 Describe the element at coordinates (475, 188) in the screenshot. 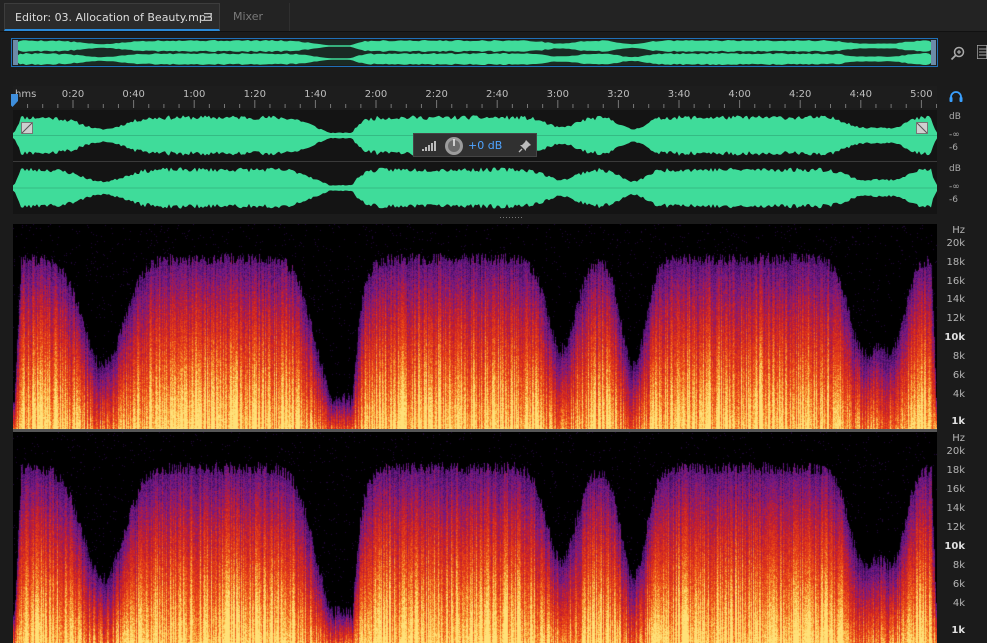

I see `waveform-channel-right` at that location.